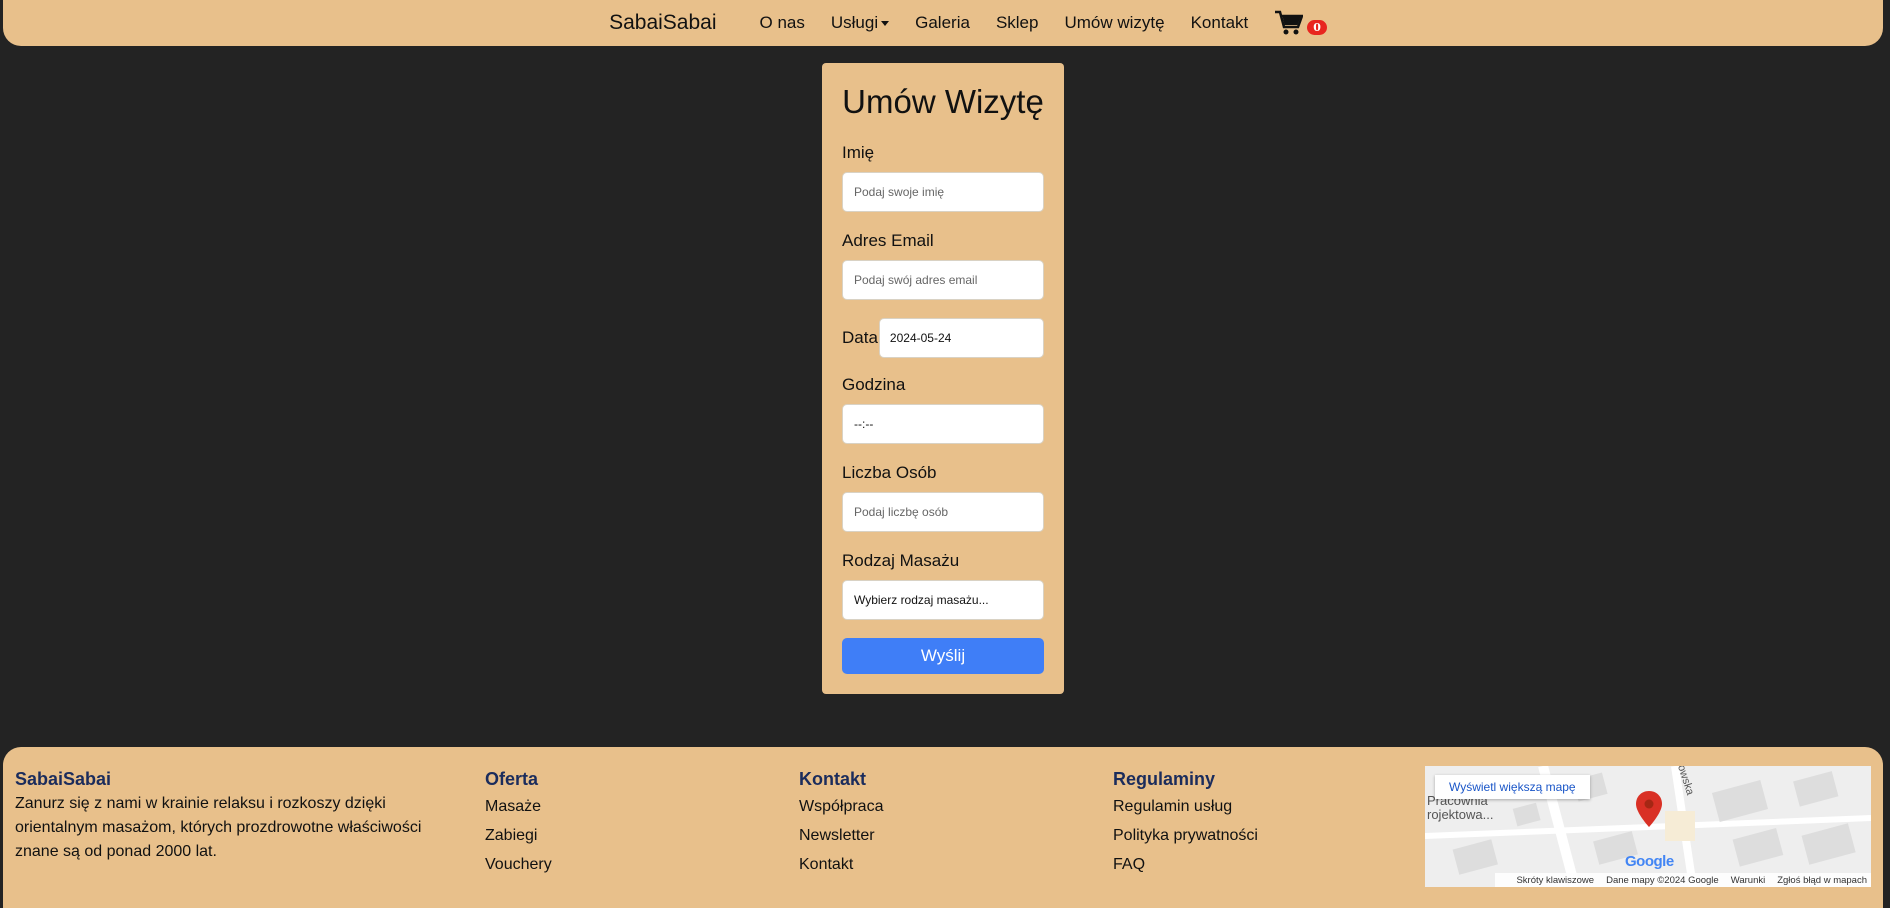 Image resolution: width=1890 pixels, height=908 pixels. I want to click on nav-link-umow-wizyte: Umów wizytę, so click(1114, 23).